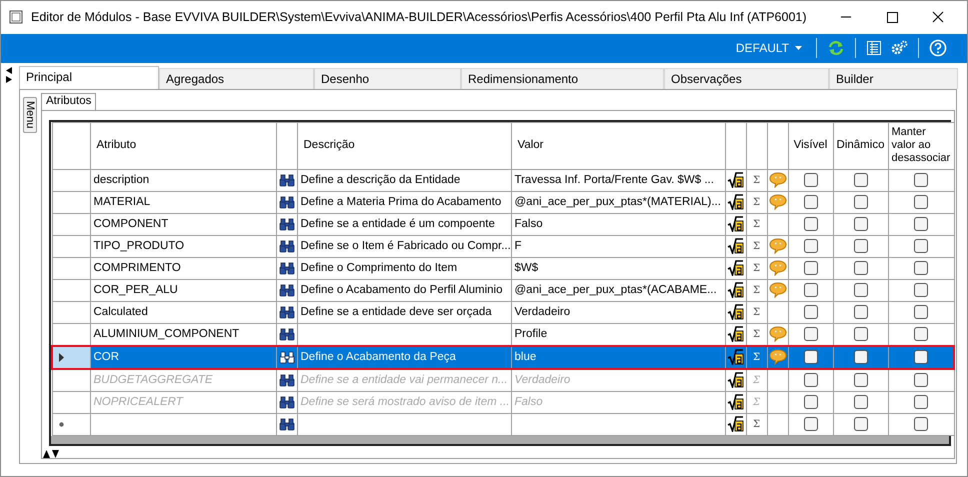 The height and width of the screenshot is (477, 968). What do you see at coordinates (404, 180) in the screenshot?
I see `table-cell: Define a descrição da Entidade` at bounding box center [404, 180].